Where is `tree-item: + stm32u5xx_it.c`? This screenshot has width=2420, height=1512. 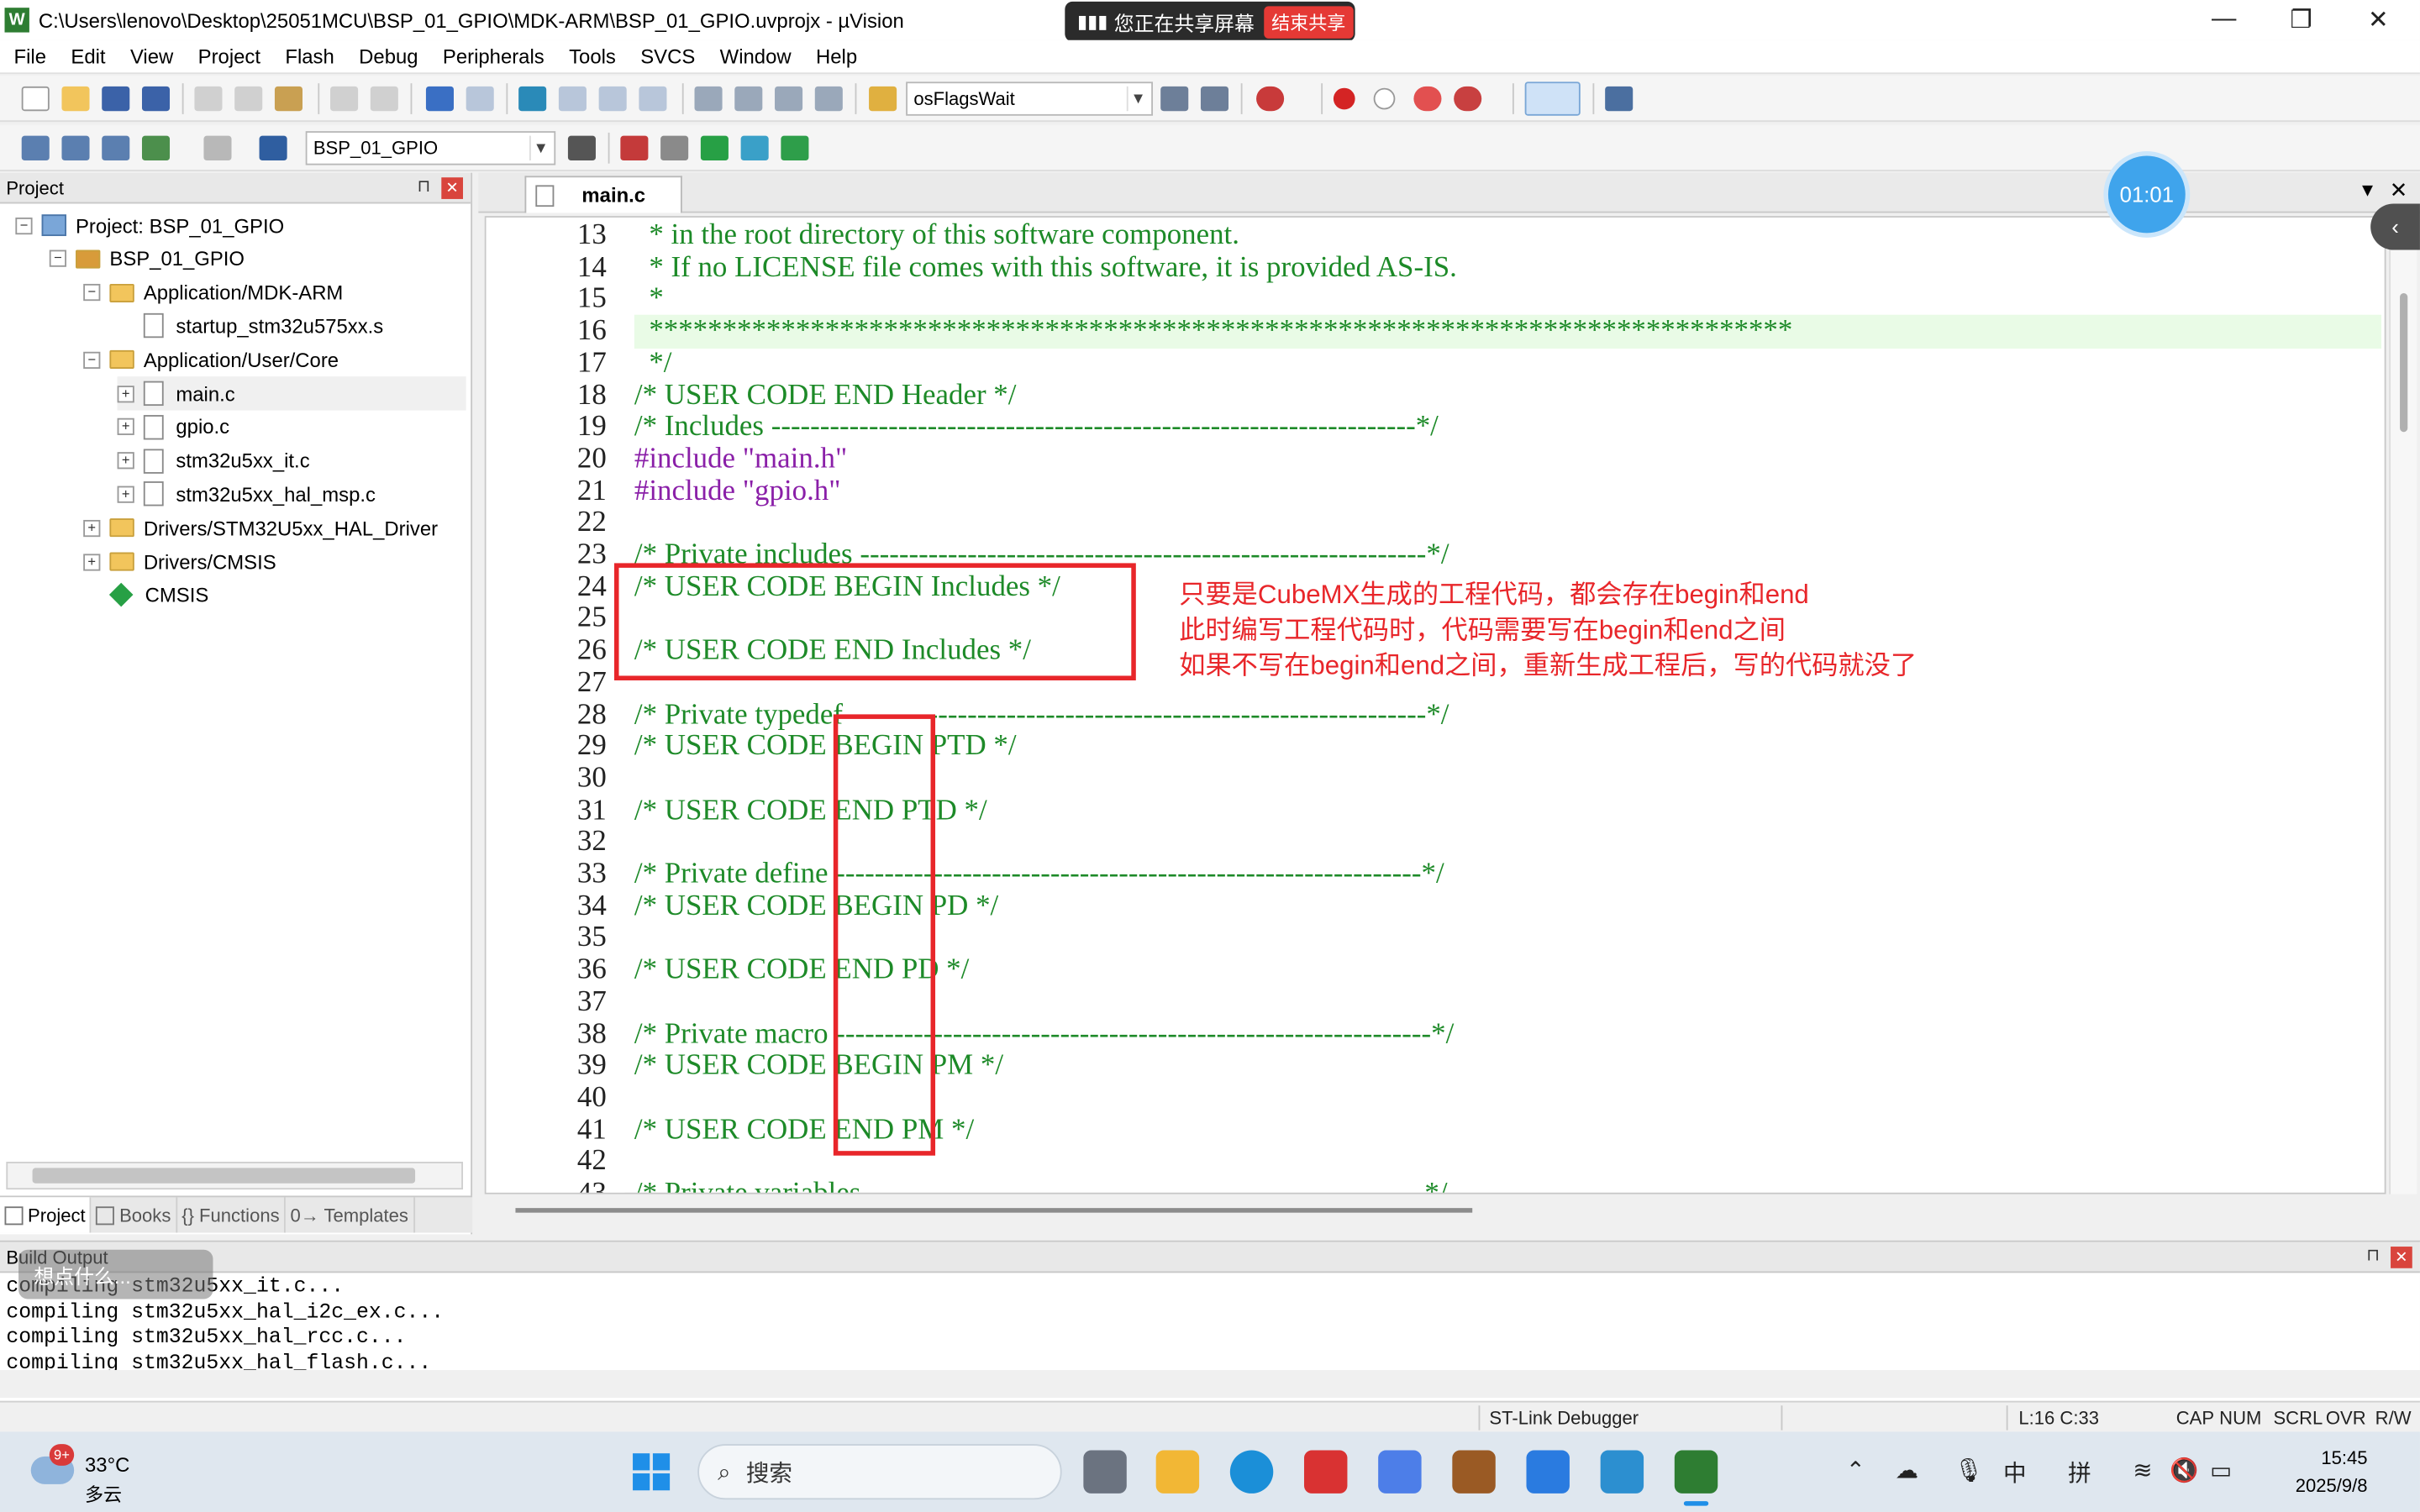 tree-item: + stm32u5xx_it.c is located at coordinates (214, 460).